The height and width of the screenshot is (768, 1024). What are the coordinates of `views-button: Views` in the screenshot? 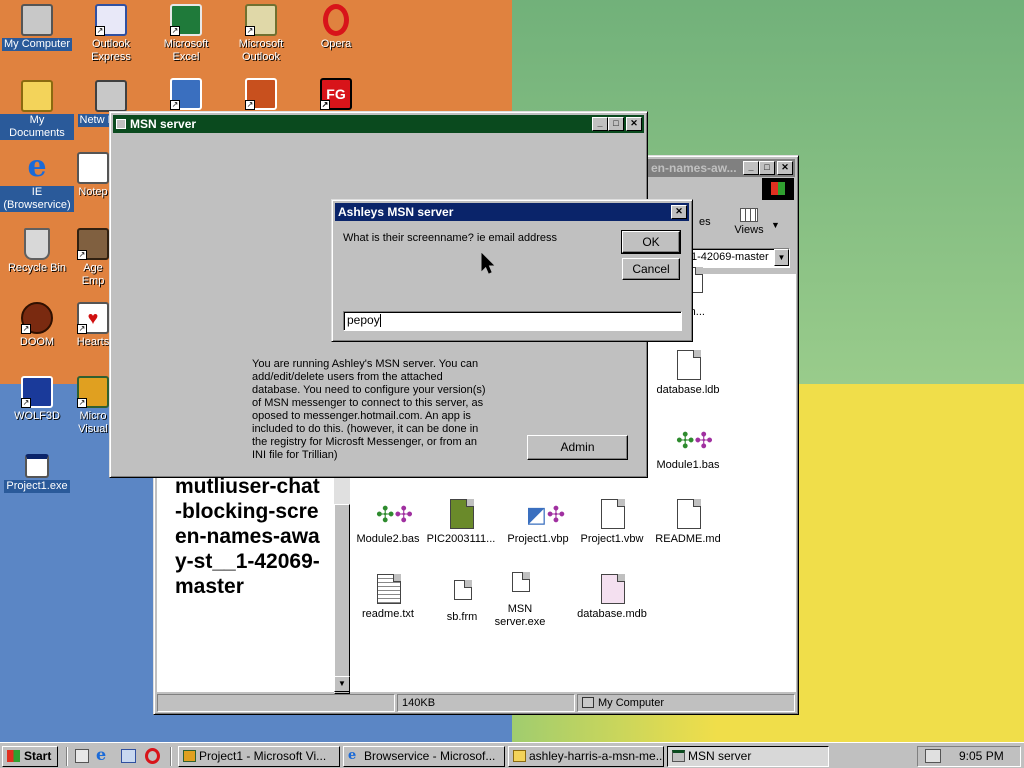 It's located at (749, 222).